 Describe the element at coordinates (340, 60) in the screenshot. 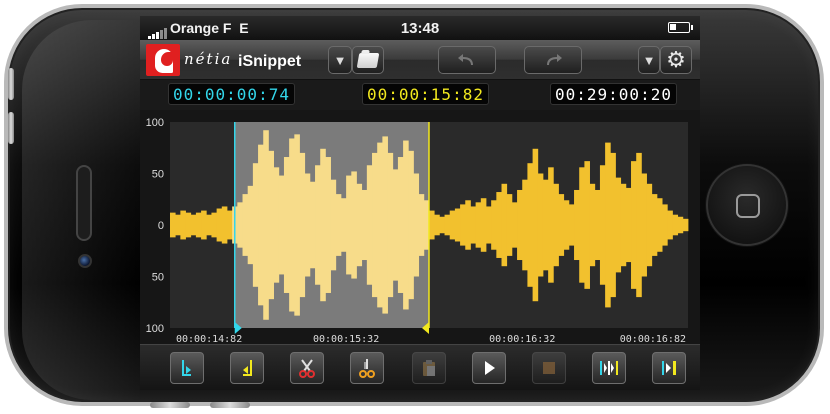

I see `file-dropdown-button: ▼` at that location.